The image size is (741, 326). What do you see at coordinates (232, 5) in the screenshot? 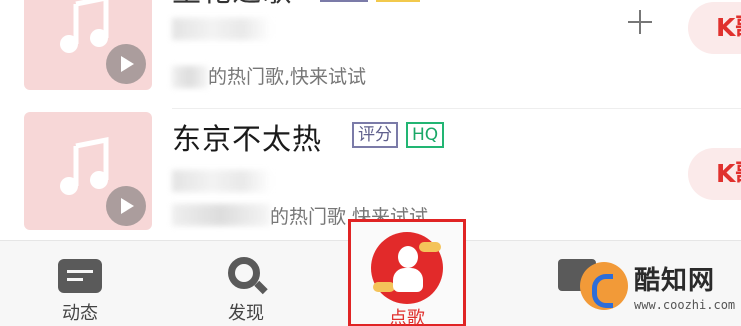
I see `song-title: 生花之歌` at bounding box center [232, 5].